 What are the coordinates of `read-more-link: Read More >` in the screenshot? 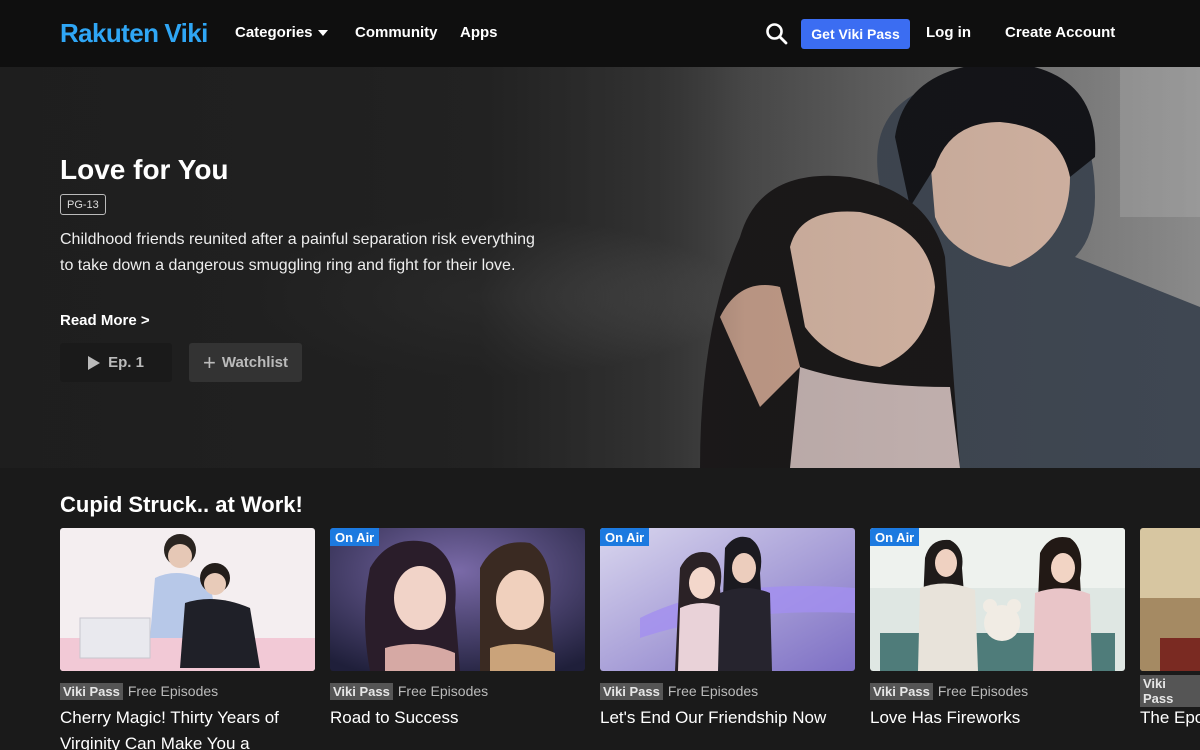 It's located at (105, 320).